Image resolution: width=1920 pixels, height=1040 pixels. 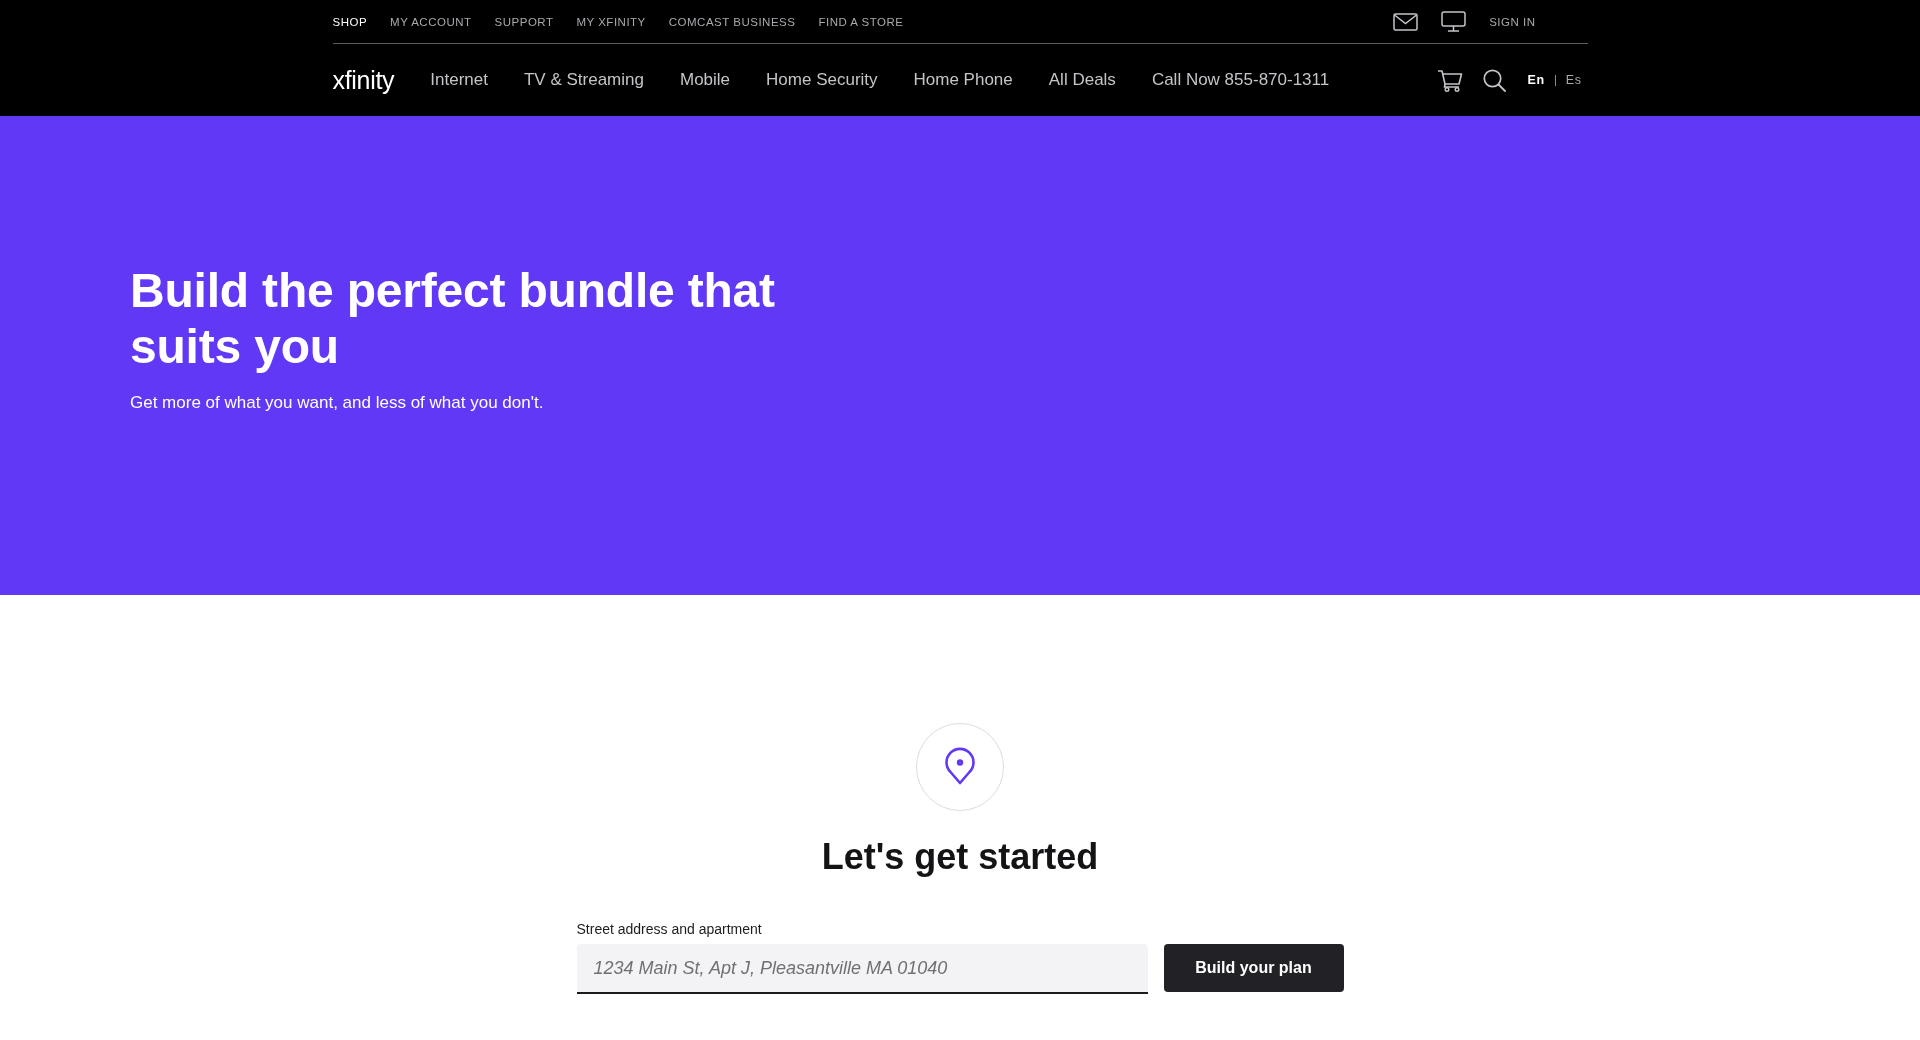 I want to click on nav-link: COMCAST BUSINESS, so click(x=732, y=21).